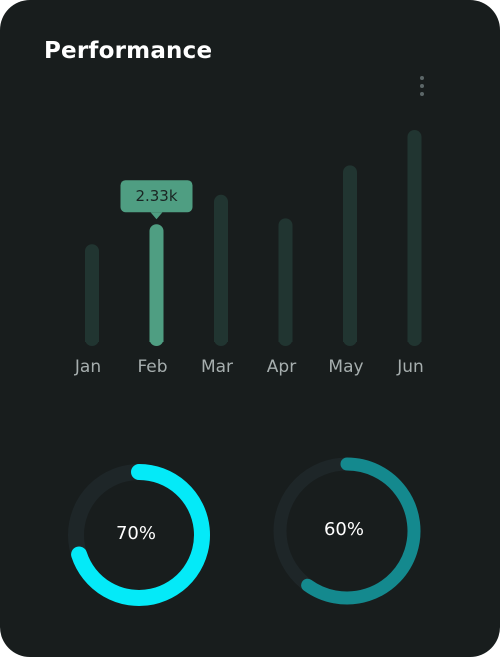  I want to click on x-tick-label: Jan, so click(87, 367).